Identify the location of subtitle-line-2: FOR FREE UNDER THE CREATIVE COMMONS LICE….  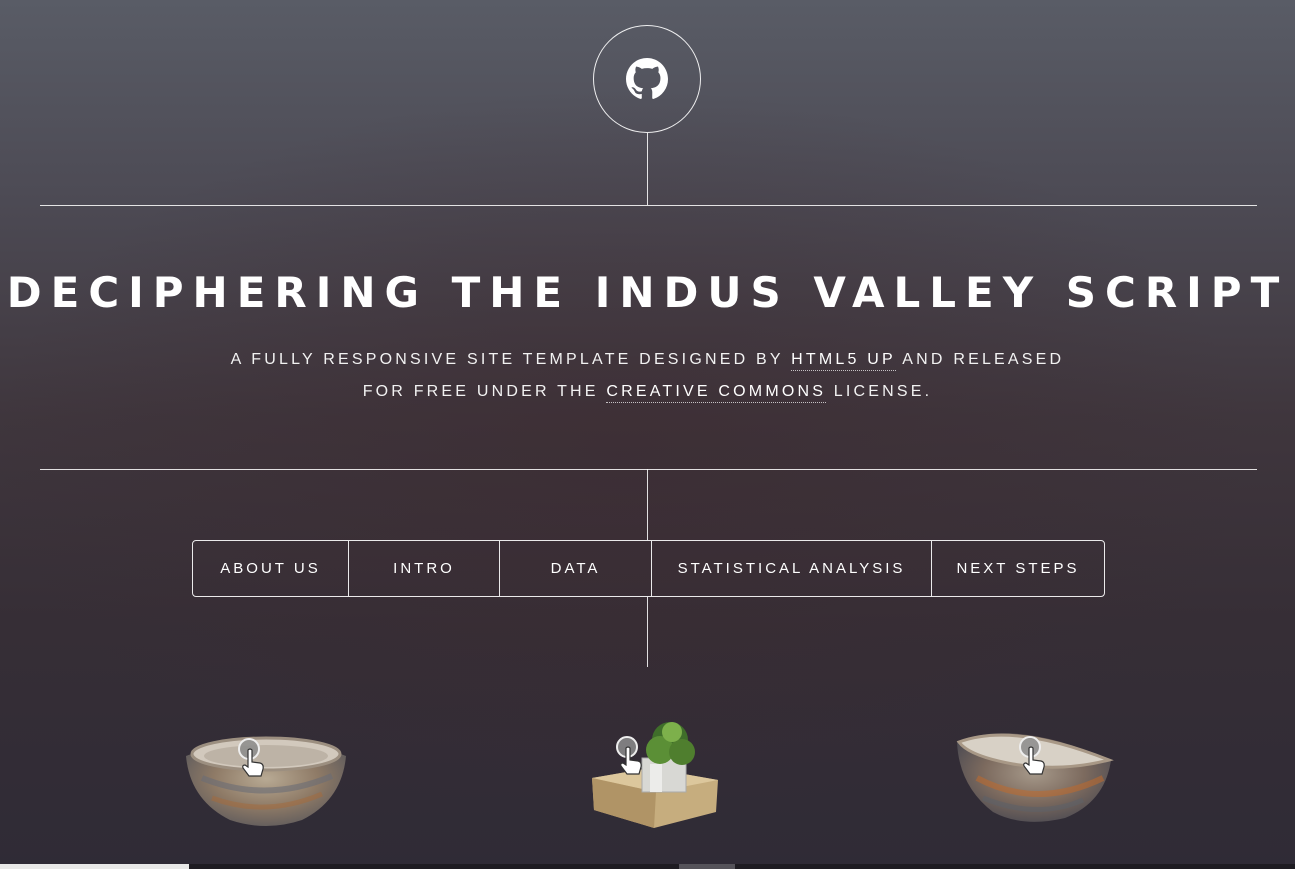
(647, 393).